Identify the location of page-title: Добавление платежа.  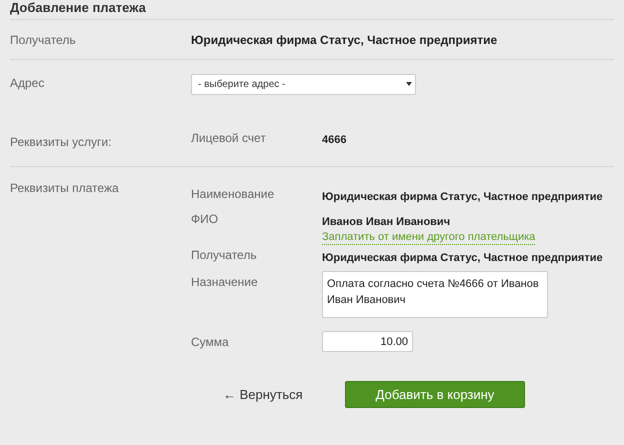
(78, 8).